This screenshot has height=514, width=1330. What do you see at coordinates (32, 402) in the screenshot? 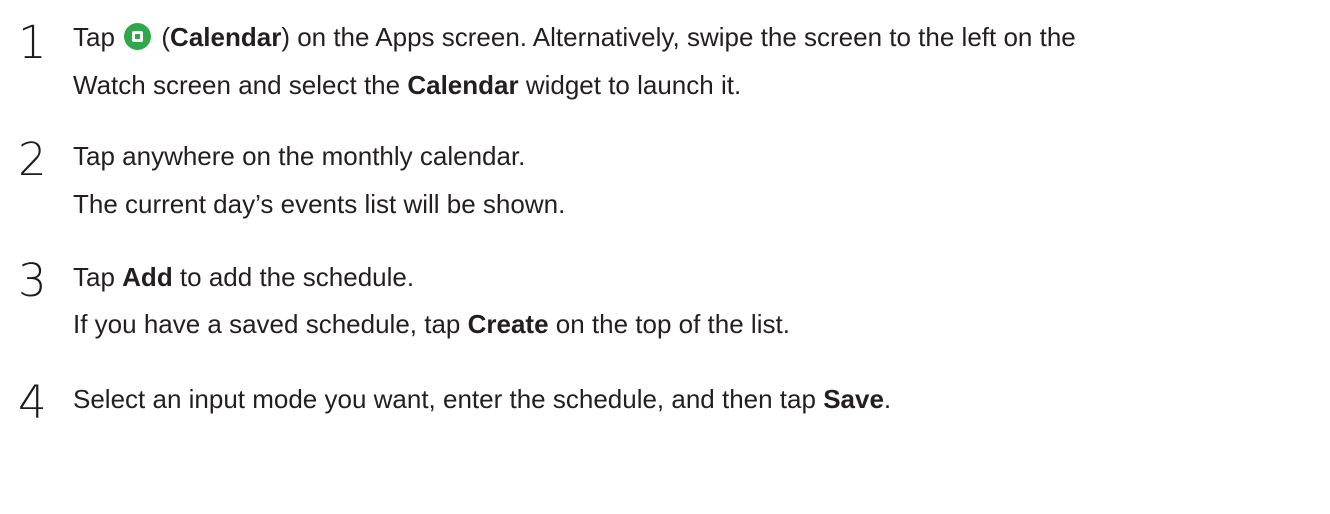
I see `step-number: 4` at bounding box center [32, 402].